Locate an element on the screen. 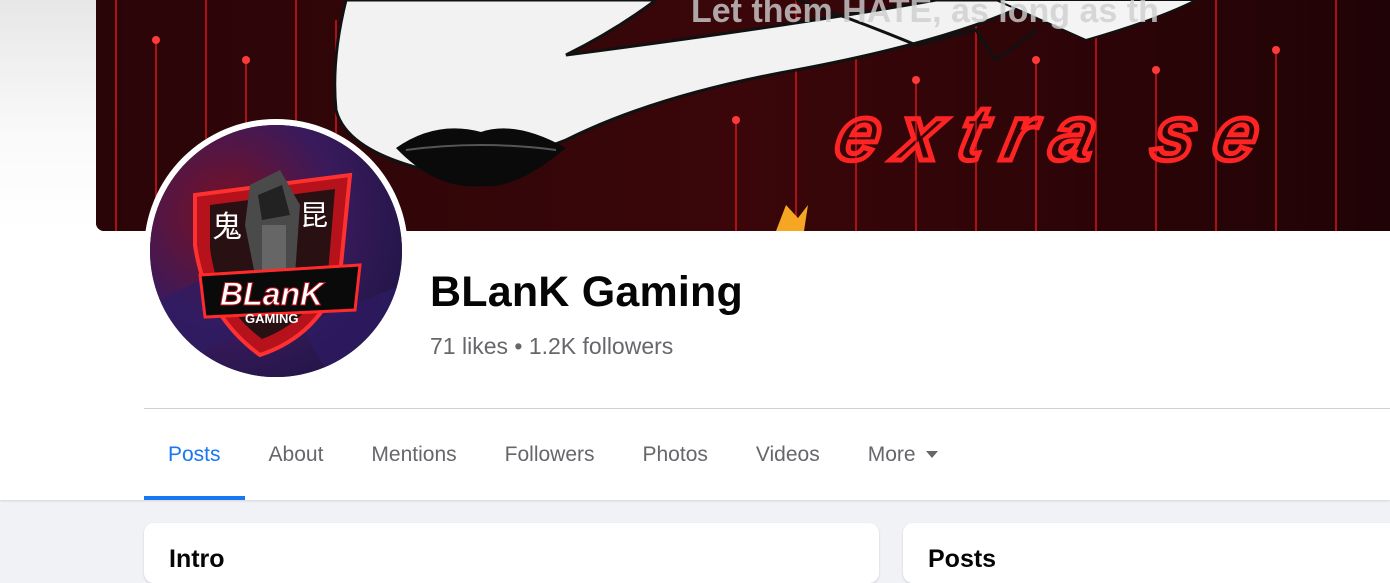 This screenshot has height=583, width=1390. tab-more-label: More is located at coordinates (891, 454).